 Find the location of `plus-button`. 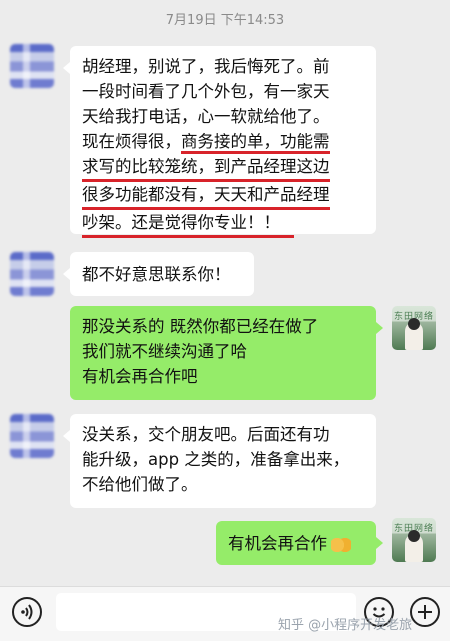

plus-button is located at coordinates (425, 612).